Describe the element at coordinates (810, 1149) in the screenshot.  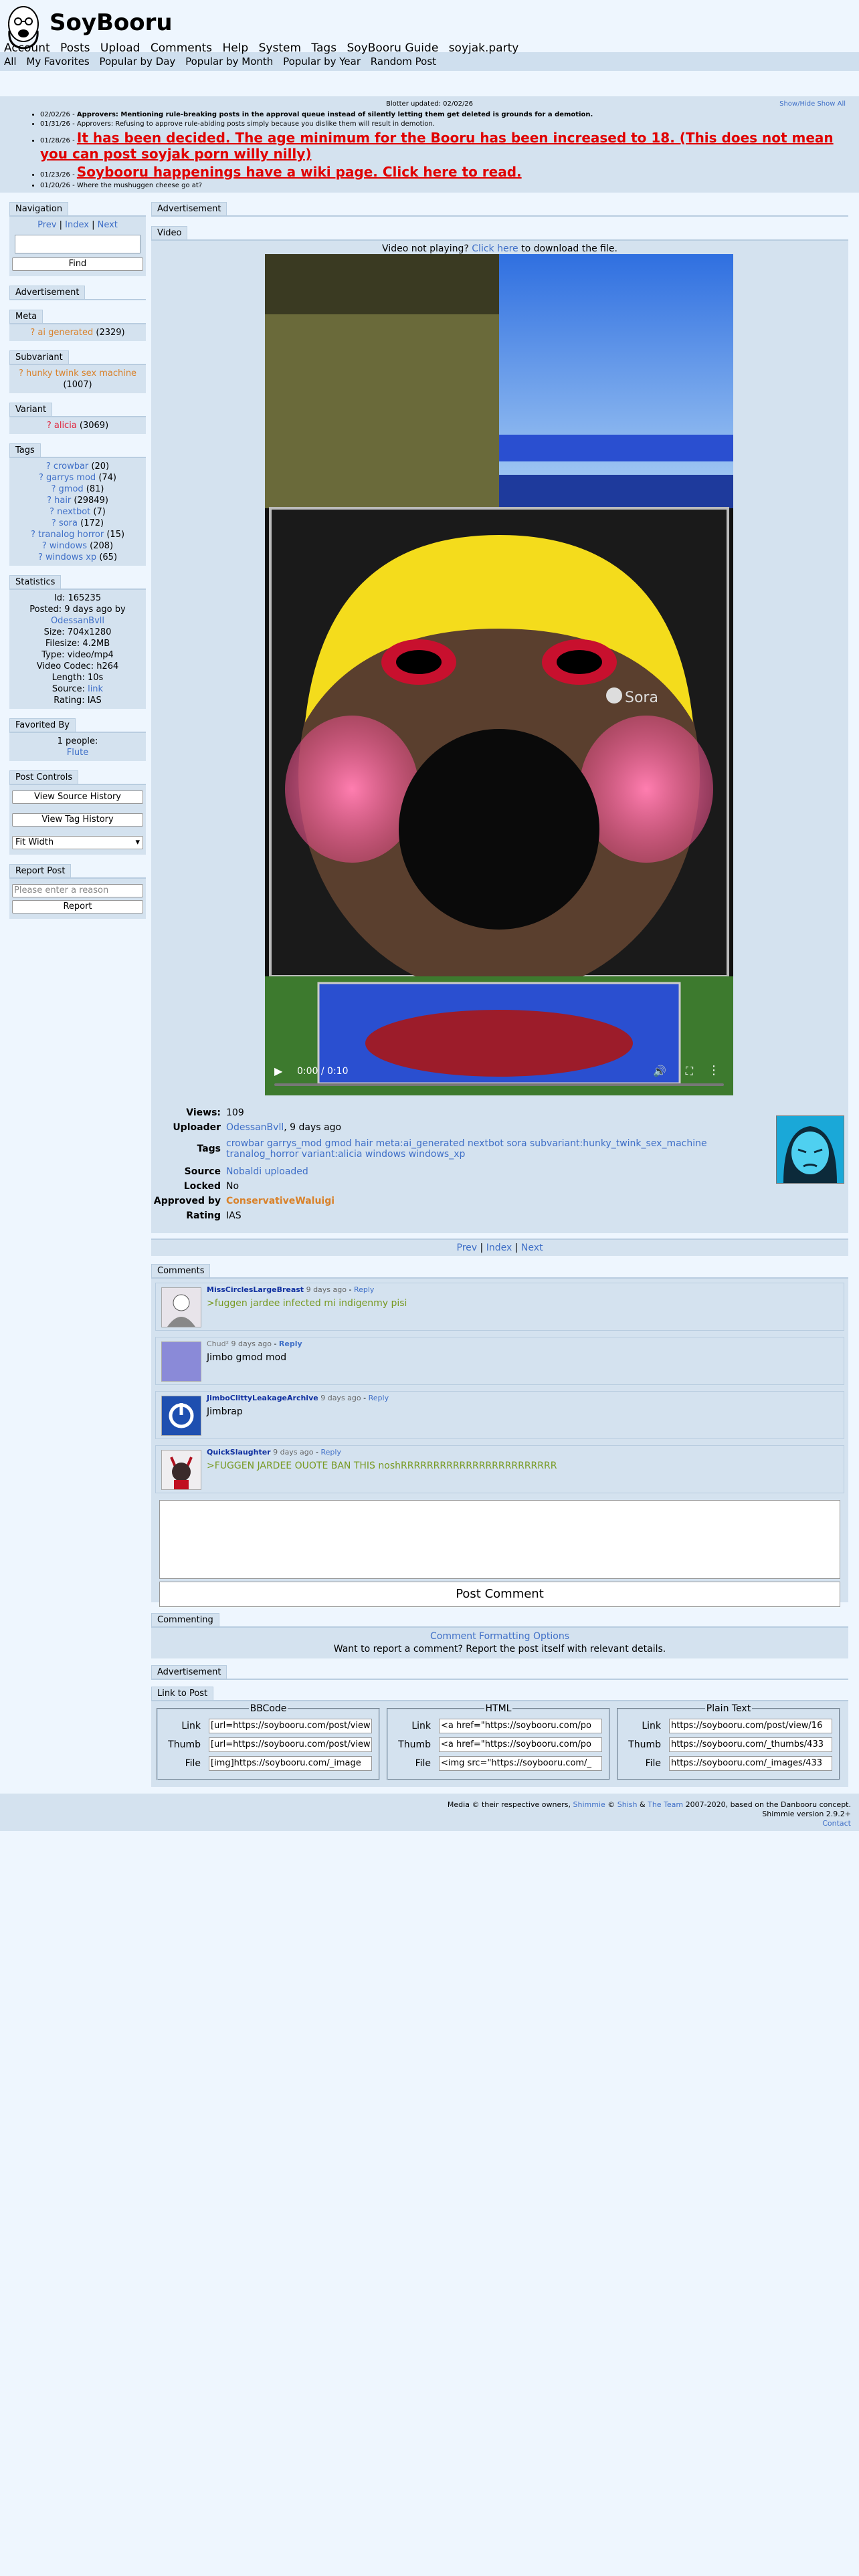
I see `post-thumbnail` at that location.